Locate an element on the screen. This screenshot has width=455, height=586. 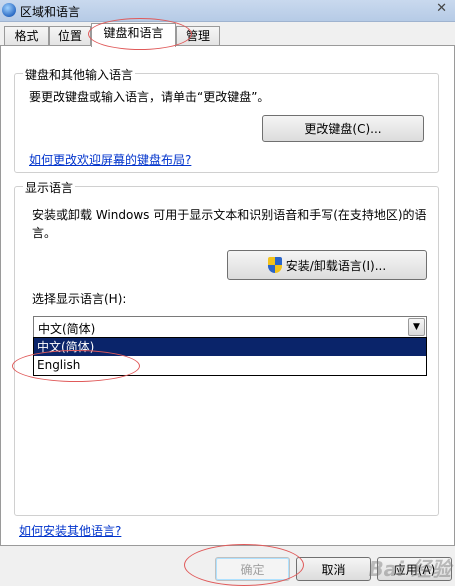
tab-keyboards-languages: 键盘和语言 is located at coordinates (133, 35).